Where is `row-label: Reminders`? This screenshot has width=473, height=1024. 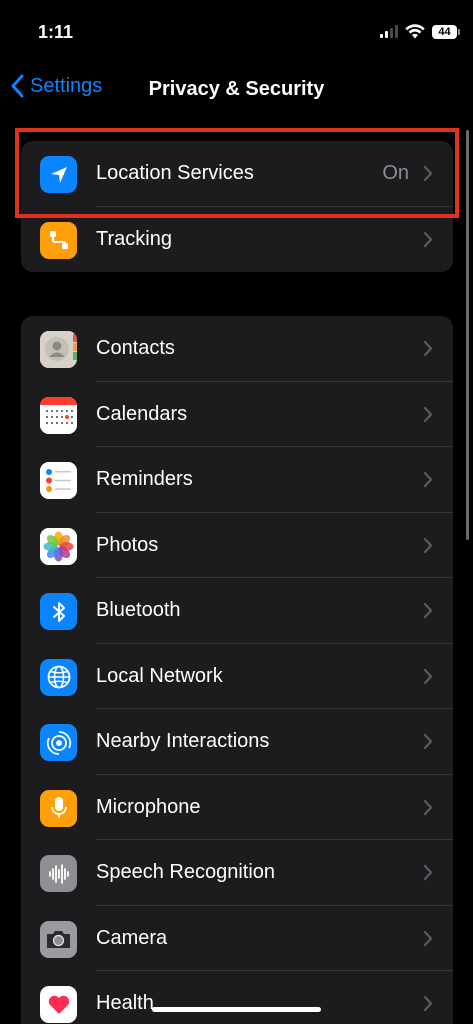
row-label: Reminders is located at coordinates (144, 479).